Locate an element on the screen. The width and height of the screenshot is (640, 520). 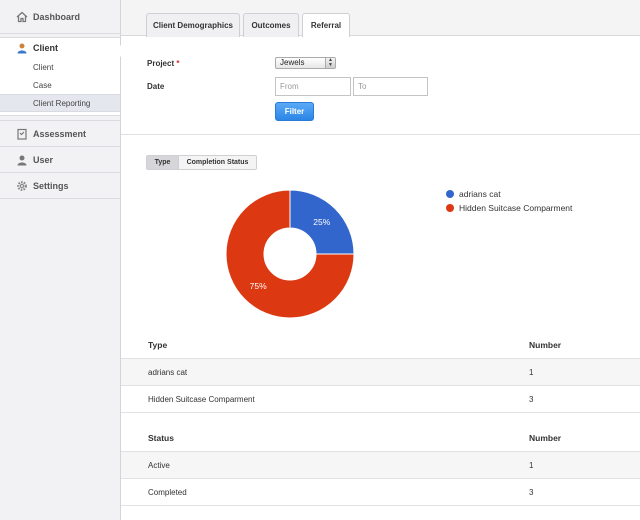
sidebar-item-dashboard: Dashboard is located at coordinates (60, 17).